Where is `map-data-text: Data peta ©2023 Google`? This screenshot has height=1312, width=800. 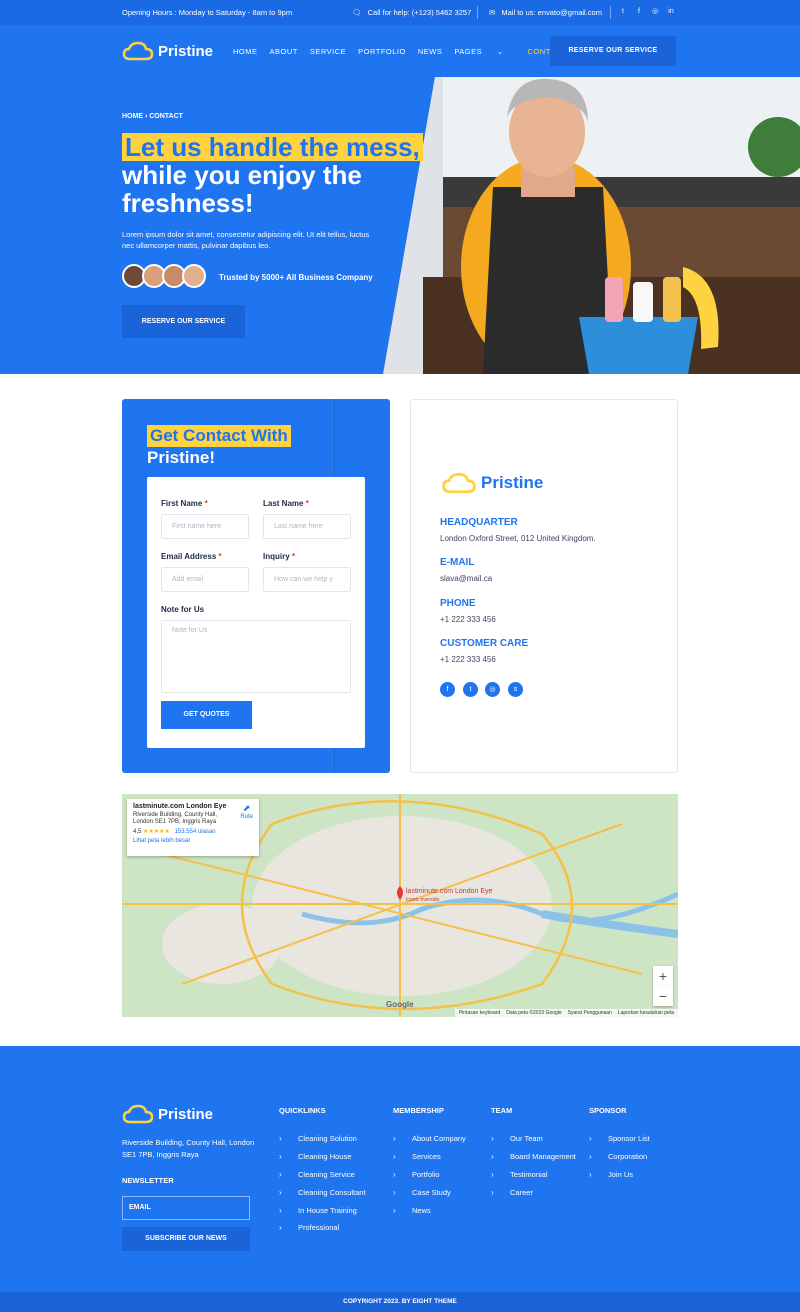
map-data-text: Data peta ©2023 Google is located at coordinates (534, 1013).